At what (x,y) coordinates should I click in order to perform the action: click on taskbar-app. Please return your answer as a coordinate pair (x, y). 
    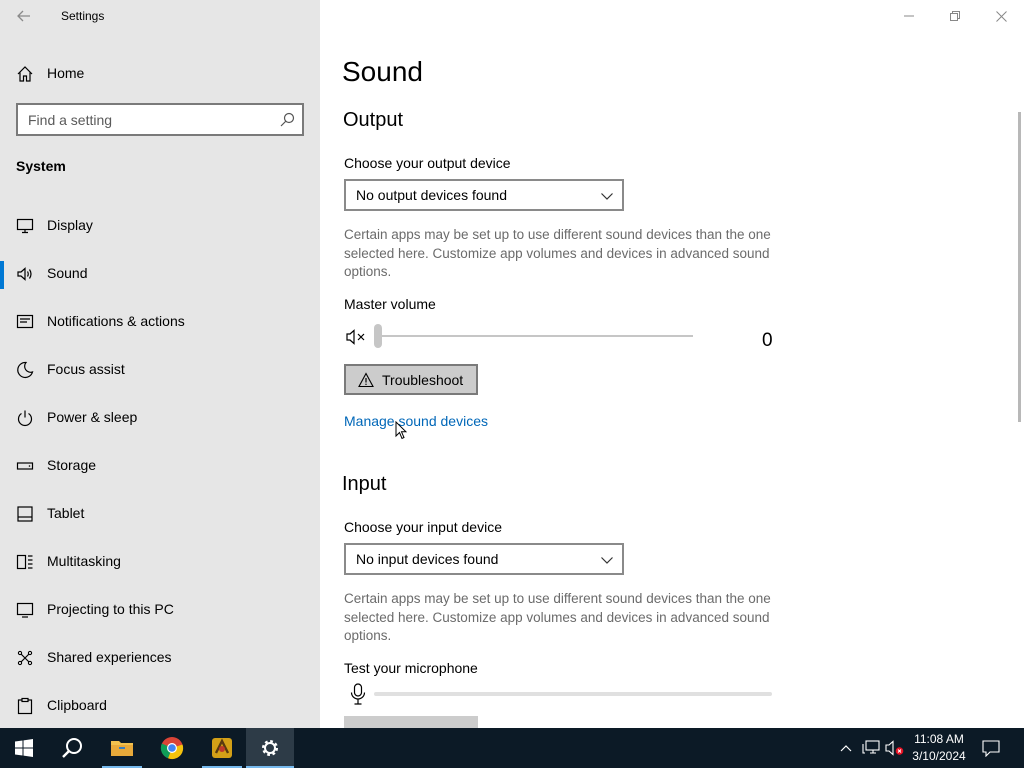
    Looking at the image, I should click on (222, 748).